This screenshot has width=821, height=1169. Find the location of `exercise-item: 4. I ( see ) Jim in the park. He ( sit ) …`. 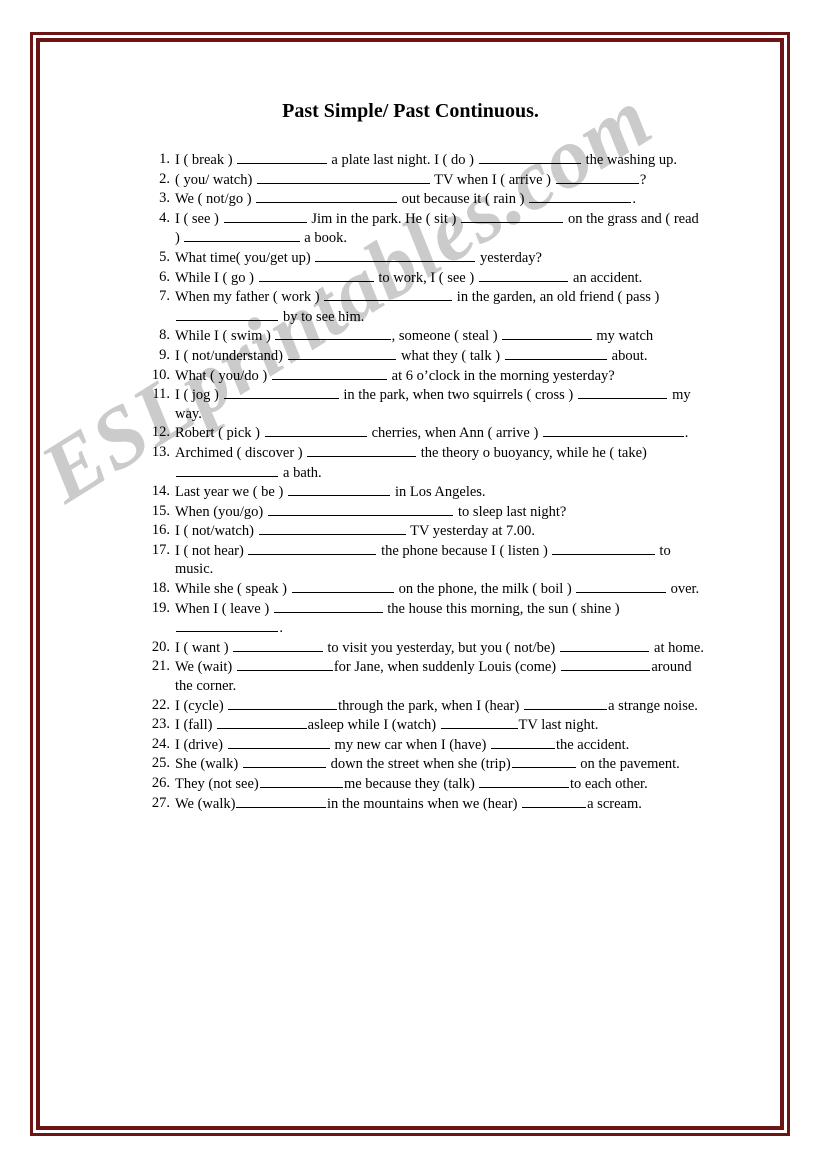

exercise-item: 4. I ( see ) Jim in the park. He ( sit ) … is located at coordinates (426, 228).